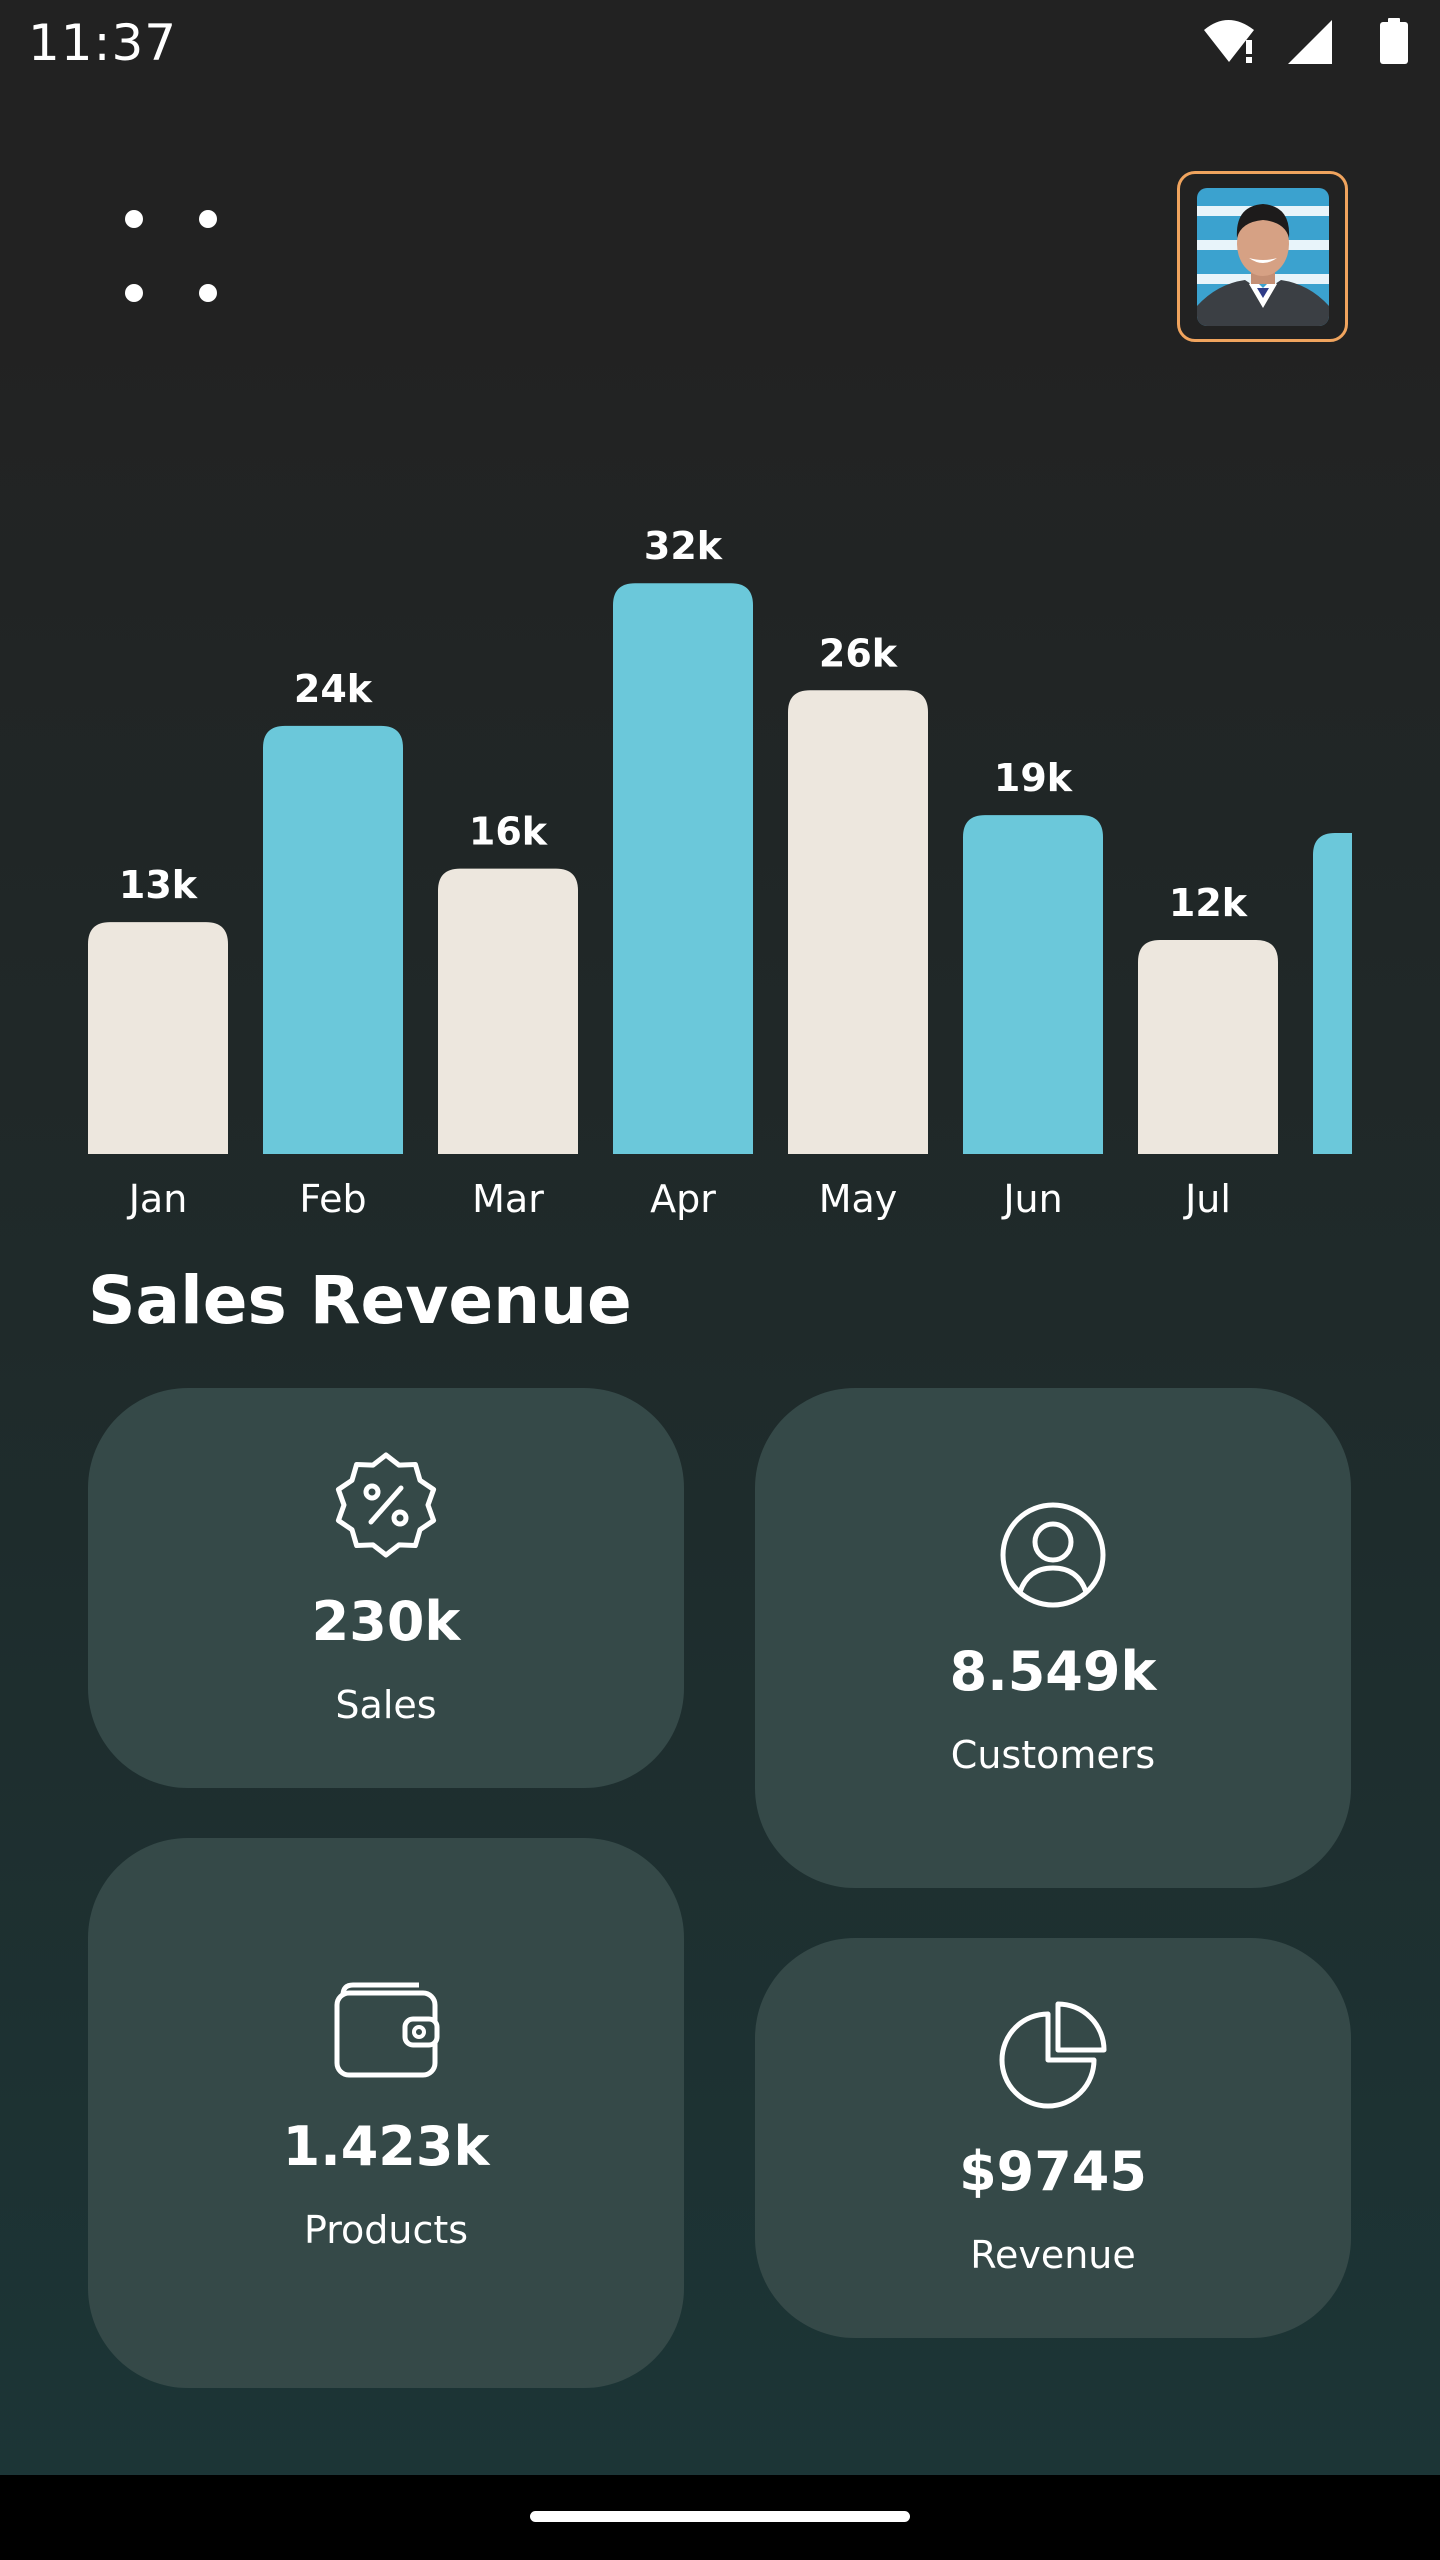  I want to click on data-label-may: 26k, so click(858, 653).